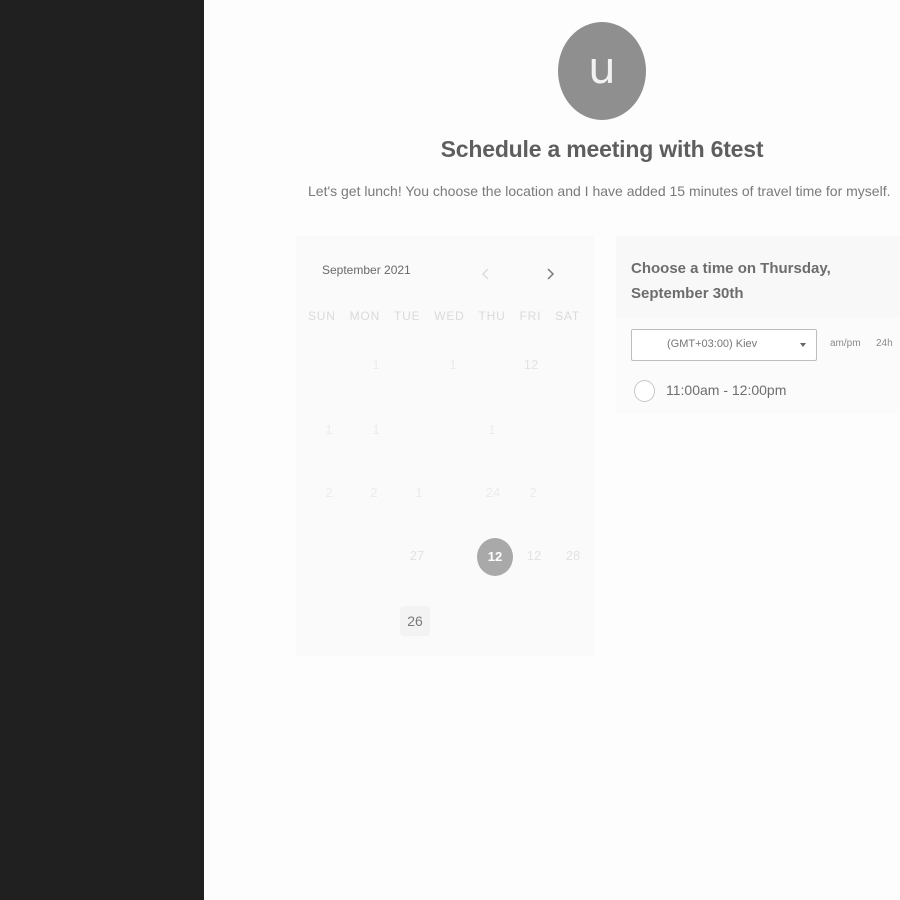 This screenshot has width=900, height=900. Describe the element at coordinates (365, 316) in the screenshot. I see `weekday-mon: MON` at that location.